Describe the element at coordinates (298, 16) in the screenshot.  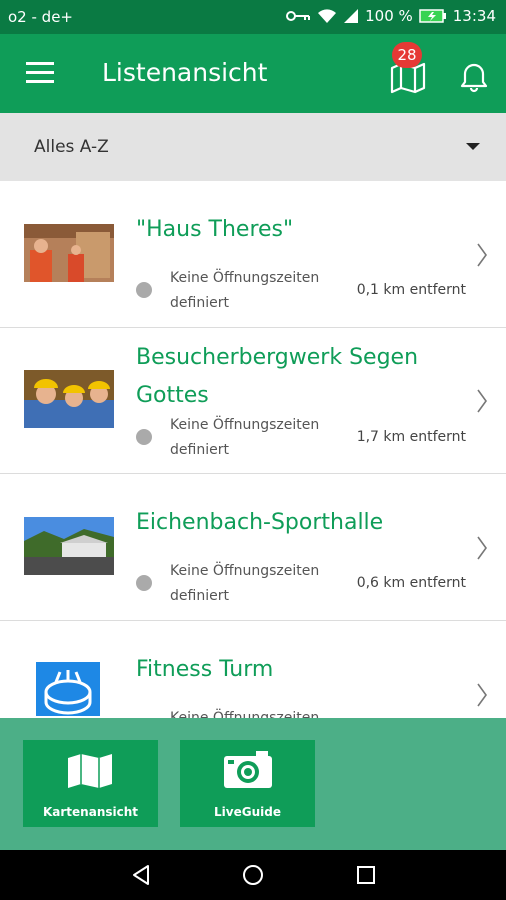
I see `key-icon` at that location.